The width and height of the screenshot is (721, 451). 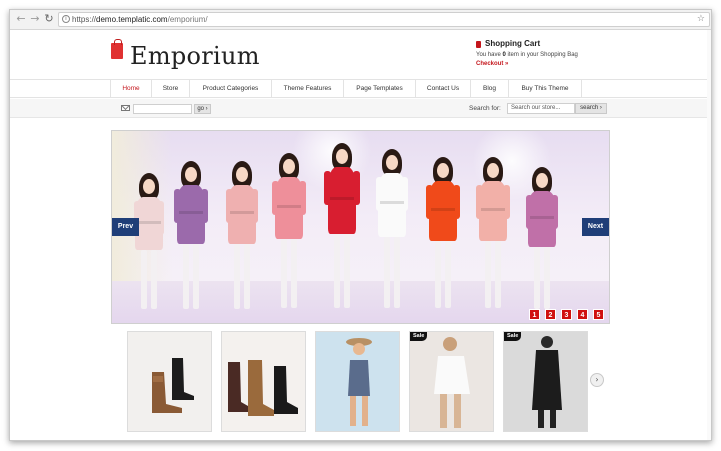 I want to click on menu-item-home: Home, so click(x=131, y=89).